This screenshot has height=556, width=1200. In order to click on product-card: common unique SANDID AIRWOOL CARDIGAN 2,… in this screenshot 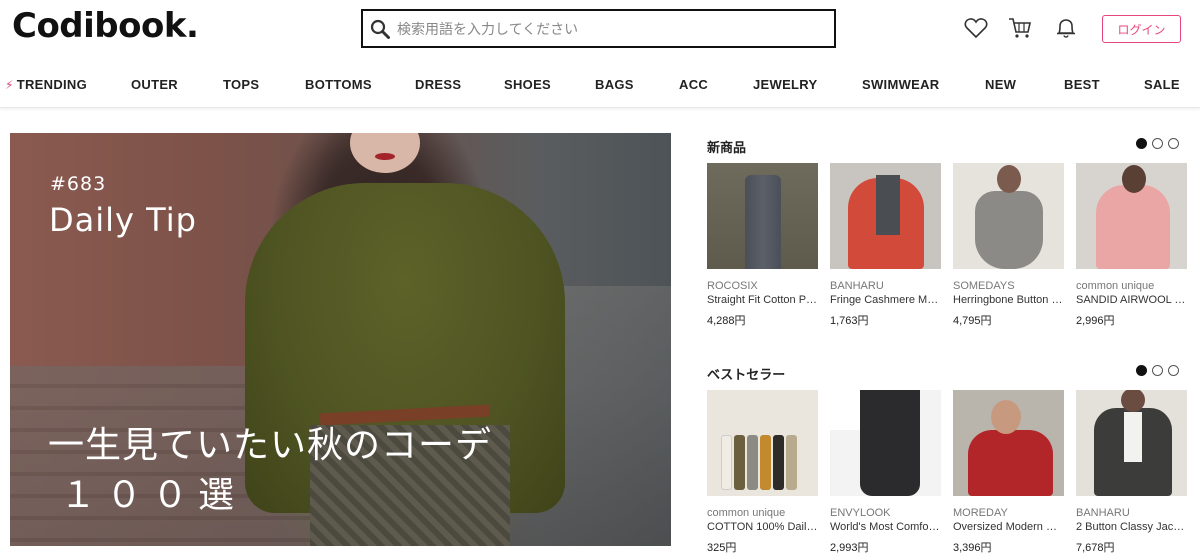, I will do `click(1131, 245)`.